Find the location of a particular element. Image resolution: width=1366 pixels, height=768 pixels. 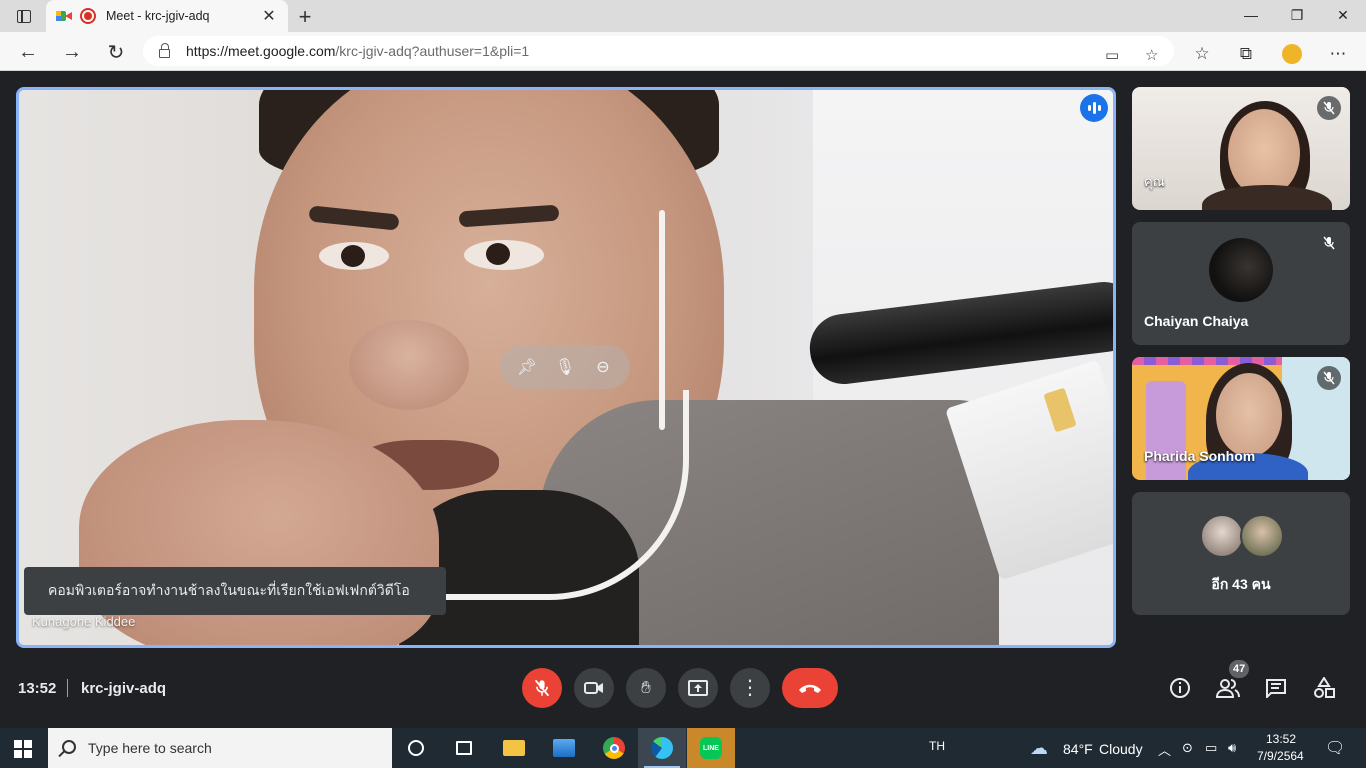

back-arrow-icon: ← is located at coordinates (28, 52).